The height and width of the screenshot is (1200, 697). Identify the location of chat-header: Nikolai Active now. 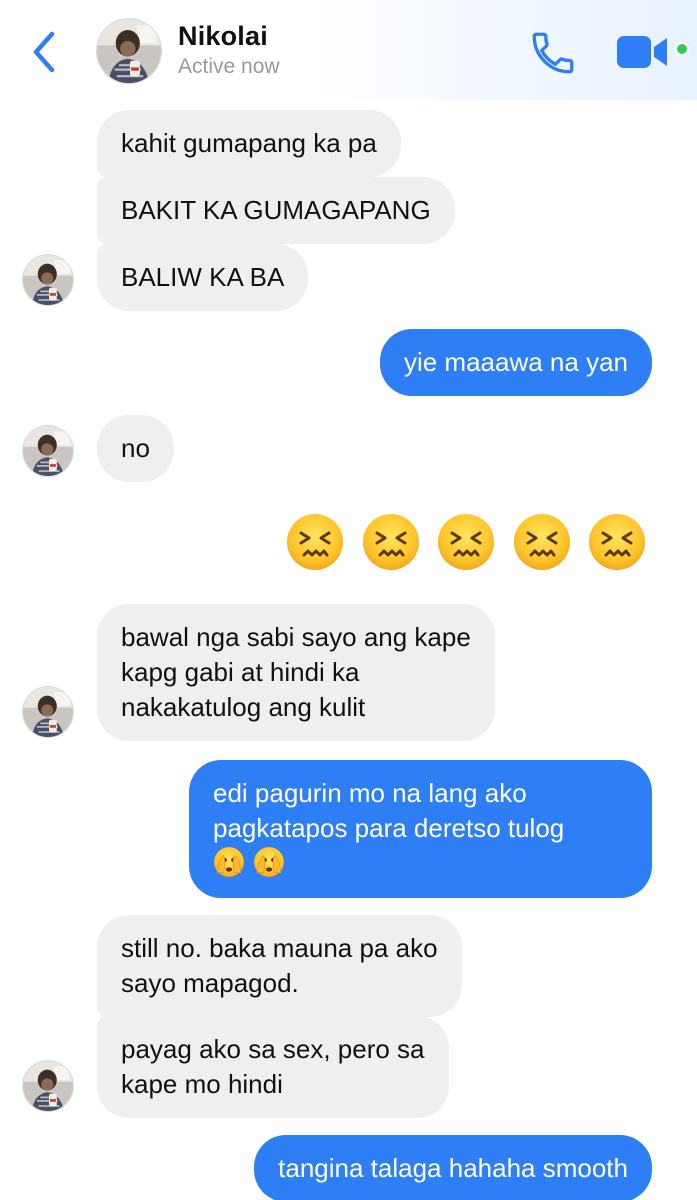
(348, 50).